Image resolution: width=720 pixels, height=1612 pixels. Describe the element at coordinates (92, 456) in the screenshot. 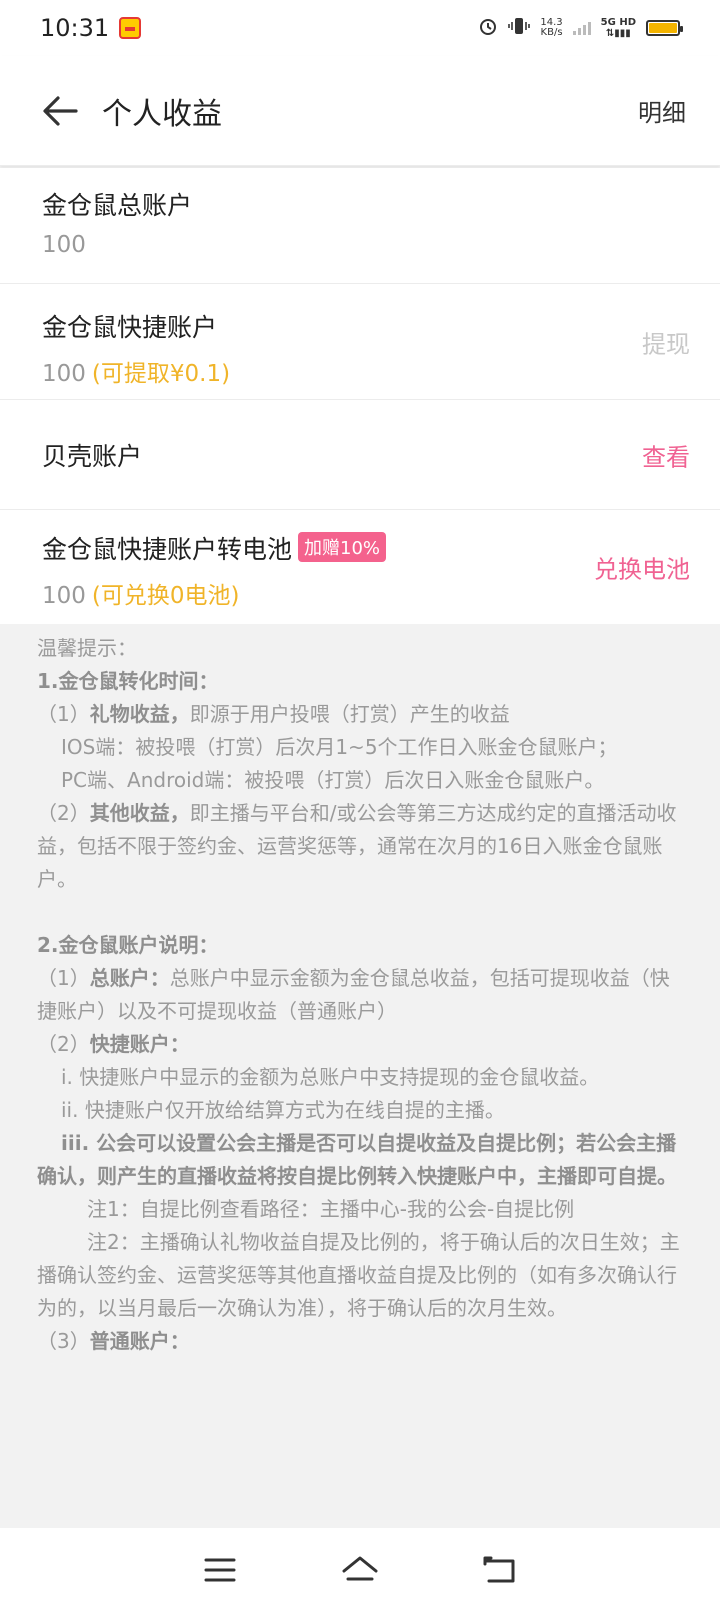

I see `account-title: 贝壳账户` at that location.